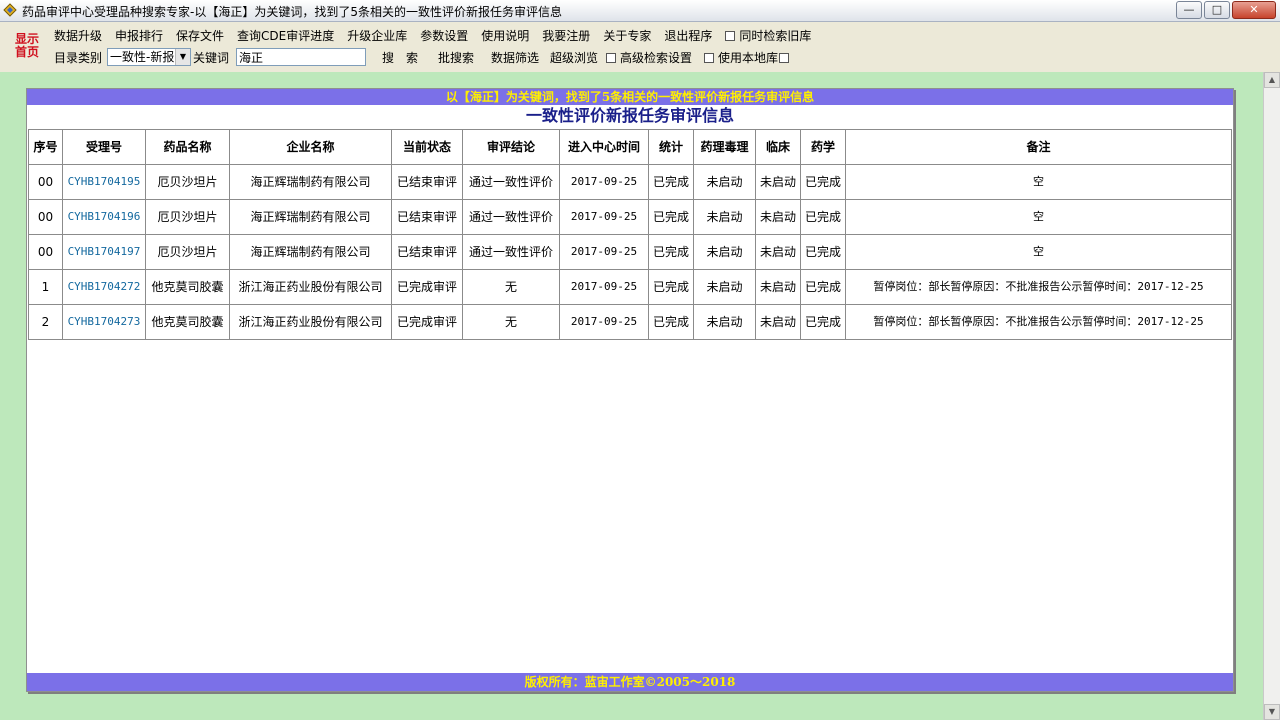  Describe the element at coordinates (823, 147) in the screenshot. I see `col-header-pharmacy: 药学` at that location.